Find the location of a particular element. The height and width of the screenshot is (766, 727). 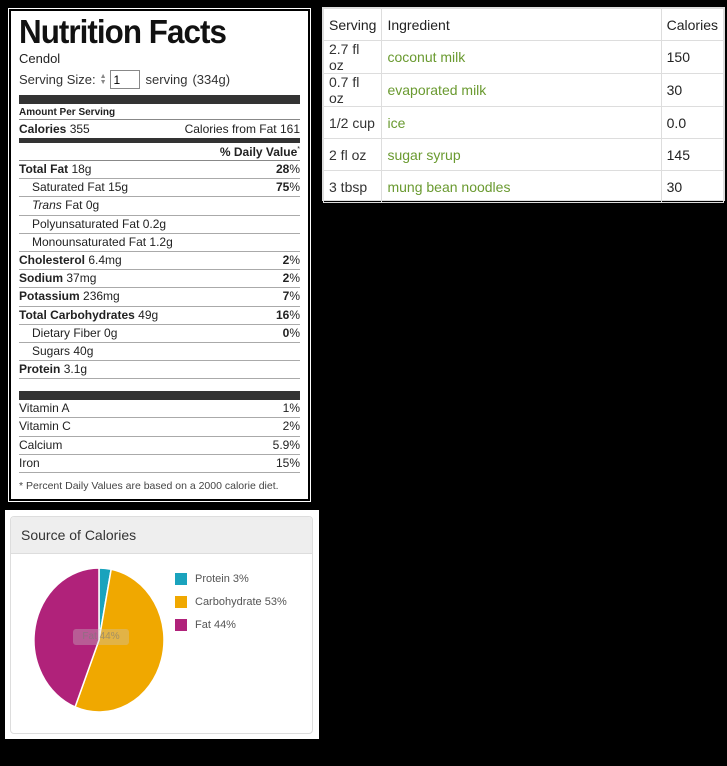

ingredient-link: mung bean noodles is located at coordinates (521, 186).